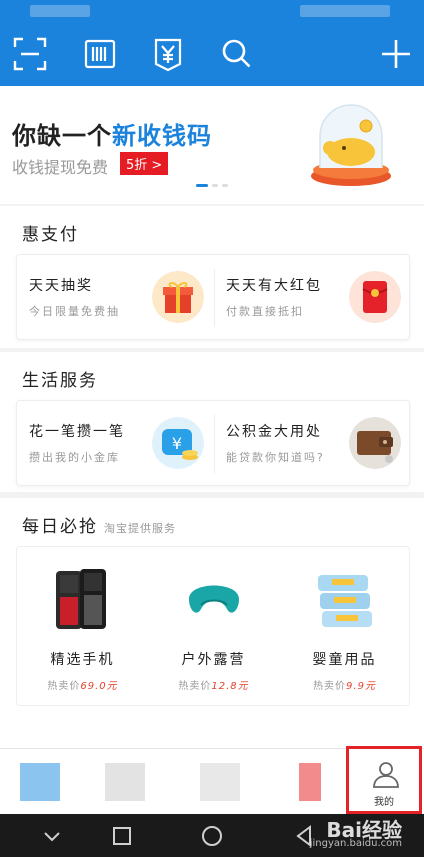 The height and width of the screenshot is (857, 424). What do you see at coordinates (74, 457) in the screenshot?
I see `card-subtitle: 攒出我的小金库` at bounding box center [74, 457].